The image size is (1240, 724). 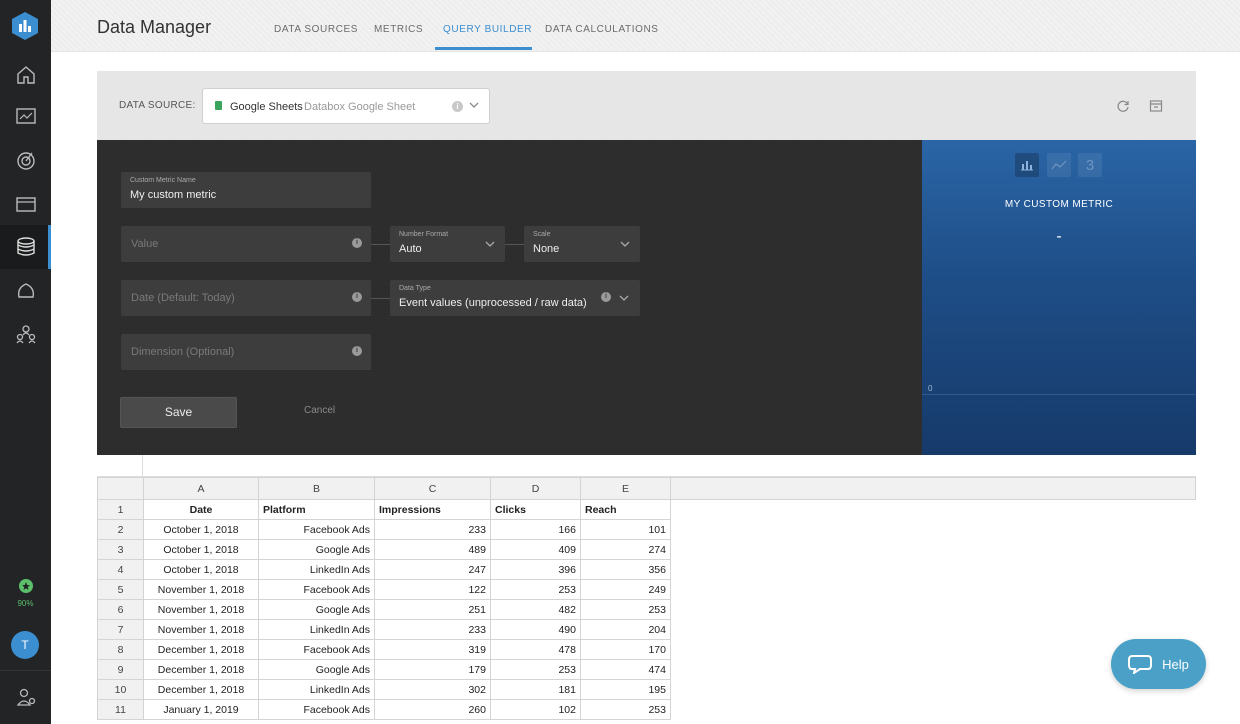 What do you see at coordinates (120, 649) in the screenshot?
I see `row-number: 8` at bounding box center [120, 649].